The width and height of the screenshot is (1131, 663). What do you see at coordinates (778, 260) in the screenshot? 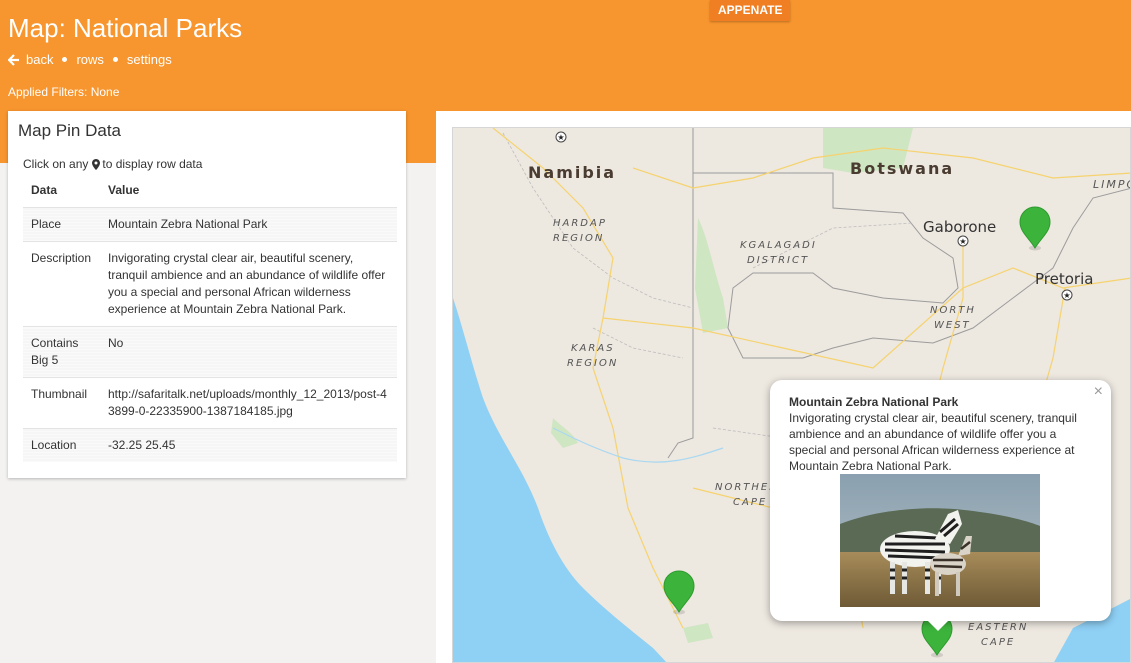
I see `map-label-kgalagadi-2: DISTRICT` at bounding box center [778, 260].